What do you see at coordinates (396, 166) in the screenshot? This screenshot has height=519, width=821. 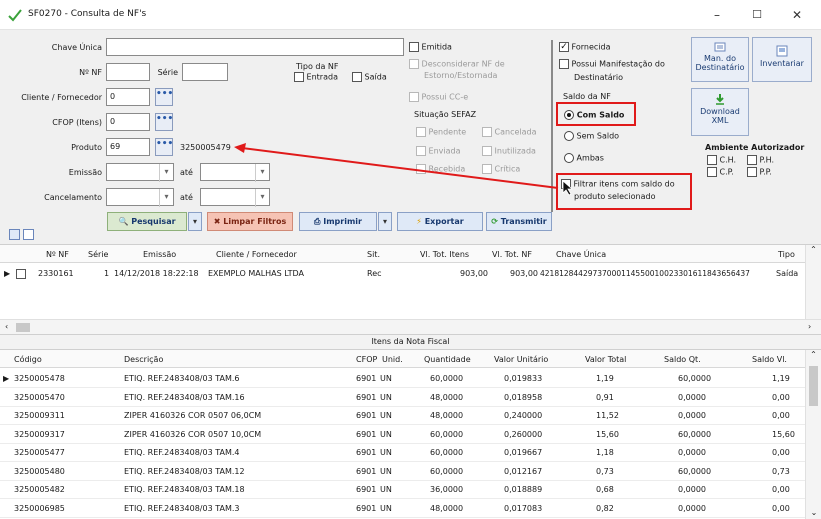 I see `annotation-arrow` at bounding box center [396, 166].